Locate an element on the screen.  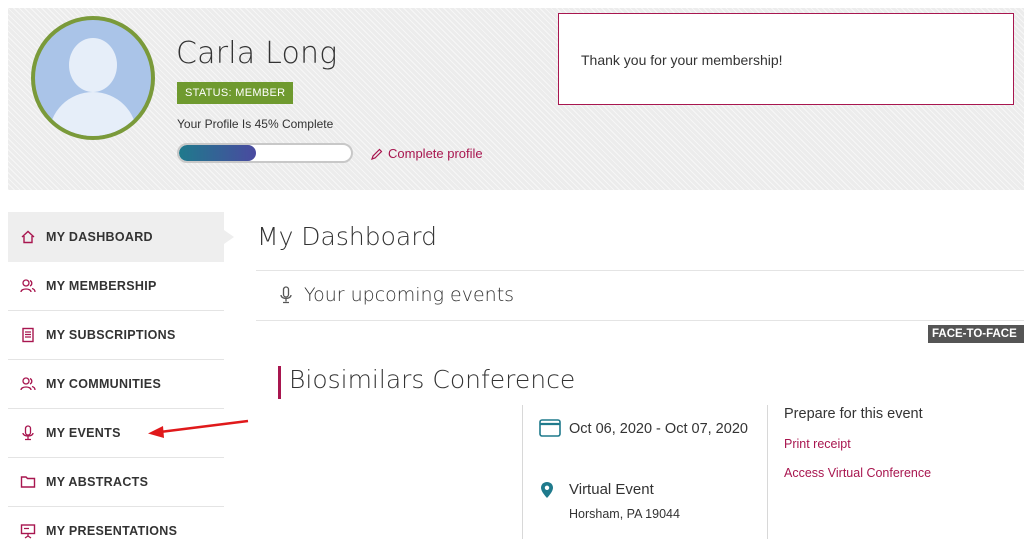
folder-icon is located at coordinates (28, 482).